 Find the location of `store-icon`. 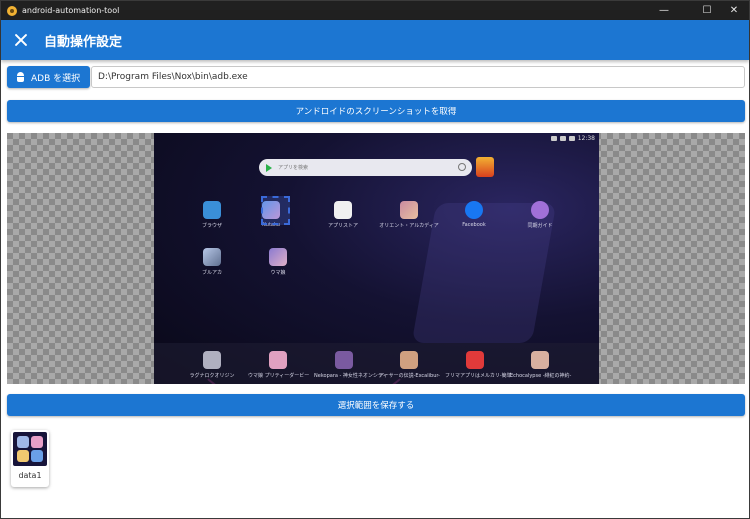

store-icon is located at coordinates (485, 167).